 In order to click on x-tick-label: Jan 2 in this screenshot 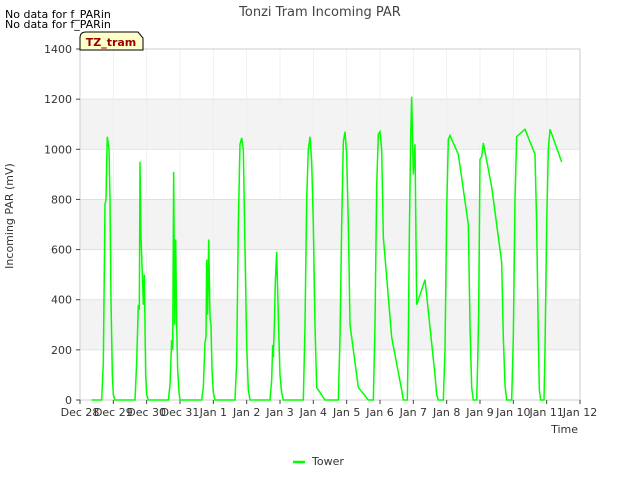, I will do `click(246, 412)`.